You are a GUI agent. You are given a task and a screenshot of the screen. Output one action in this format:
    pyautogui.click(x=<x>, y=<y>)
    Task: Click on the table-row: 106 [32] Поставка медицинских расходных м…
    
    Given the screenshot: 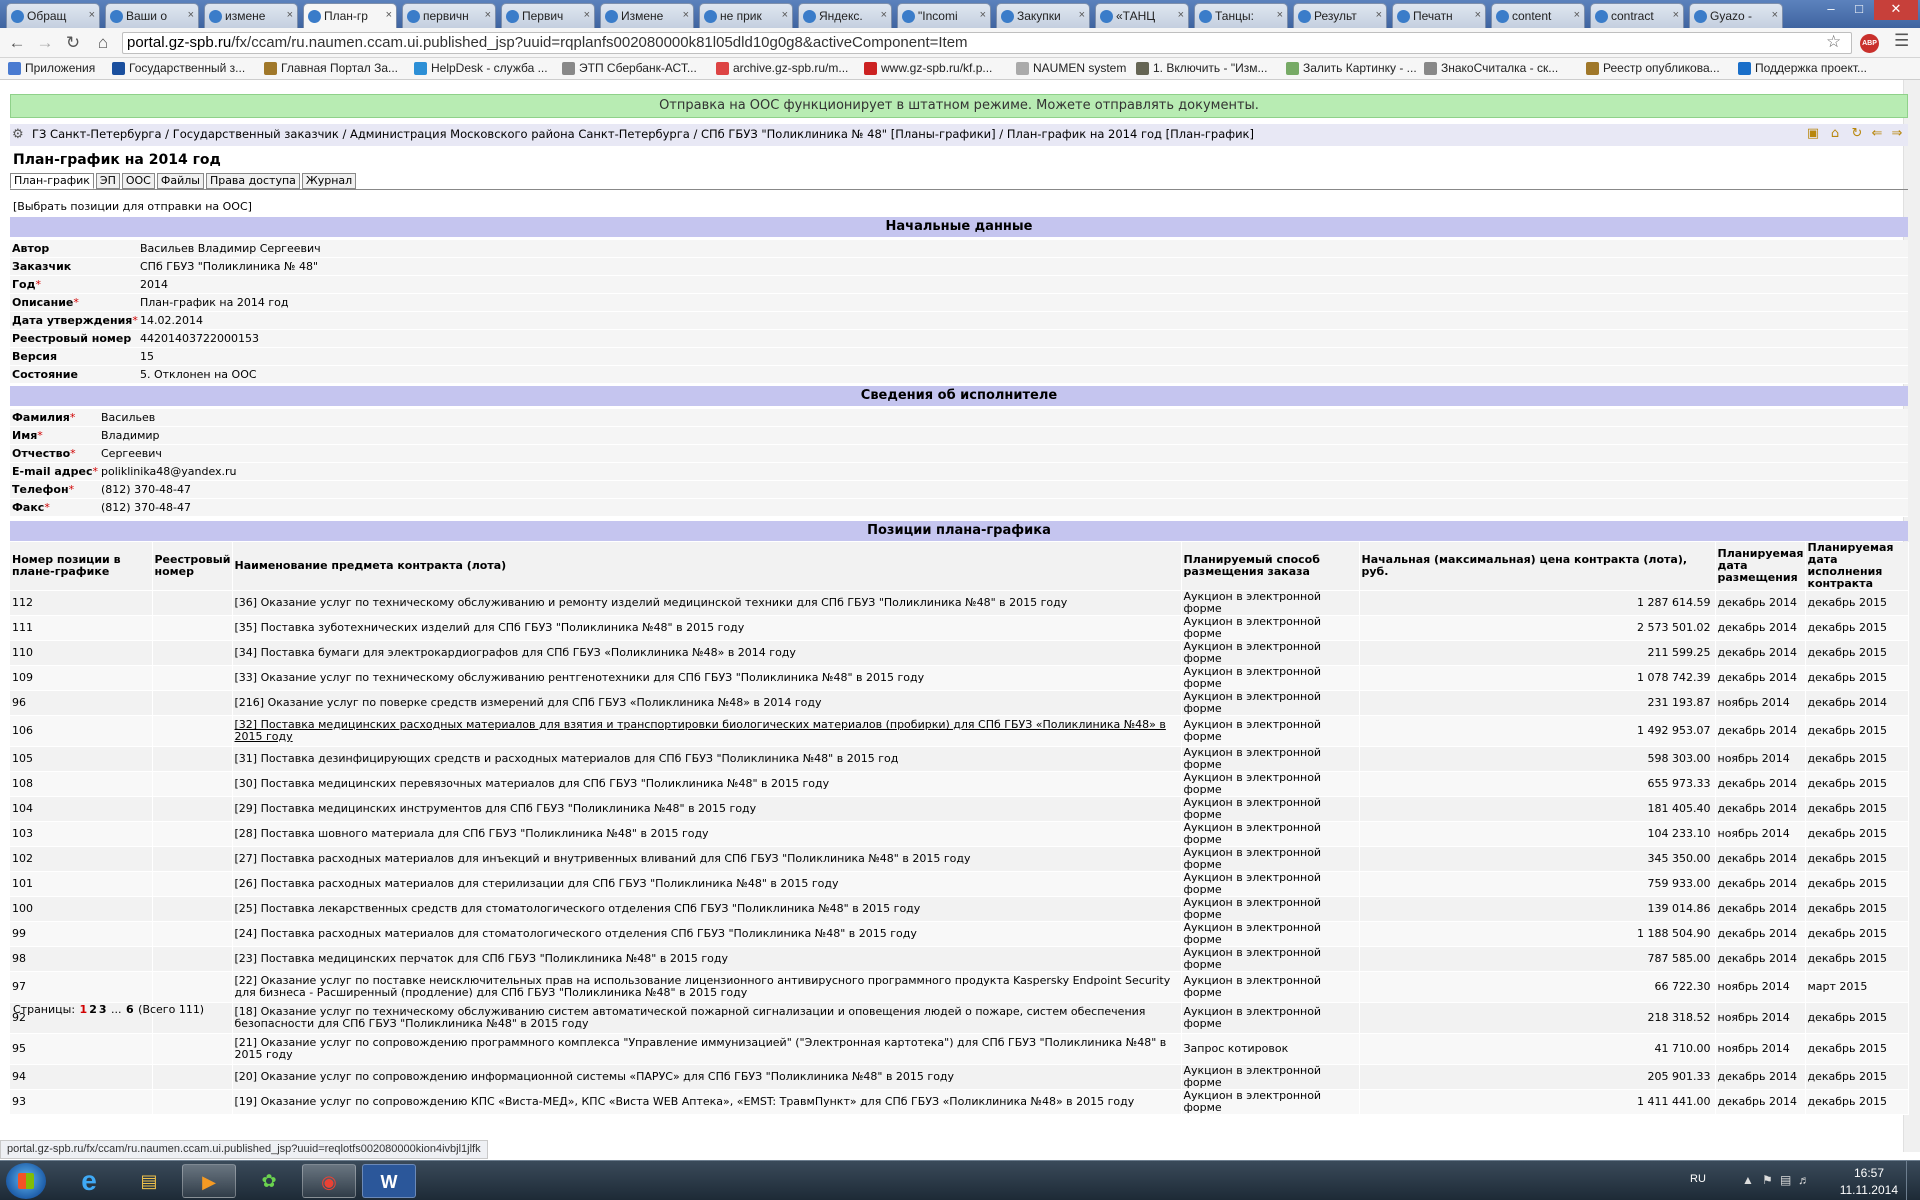 What is the action you would take?
    pyautogui.click(x=959, y=731)
    